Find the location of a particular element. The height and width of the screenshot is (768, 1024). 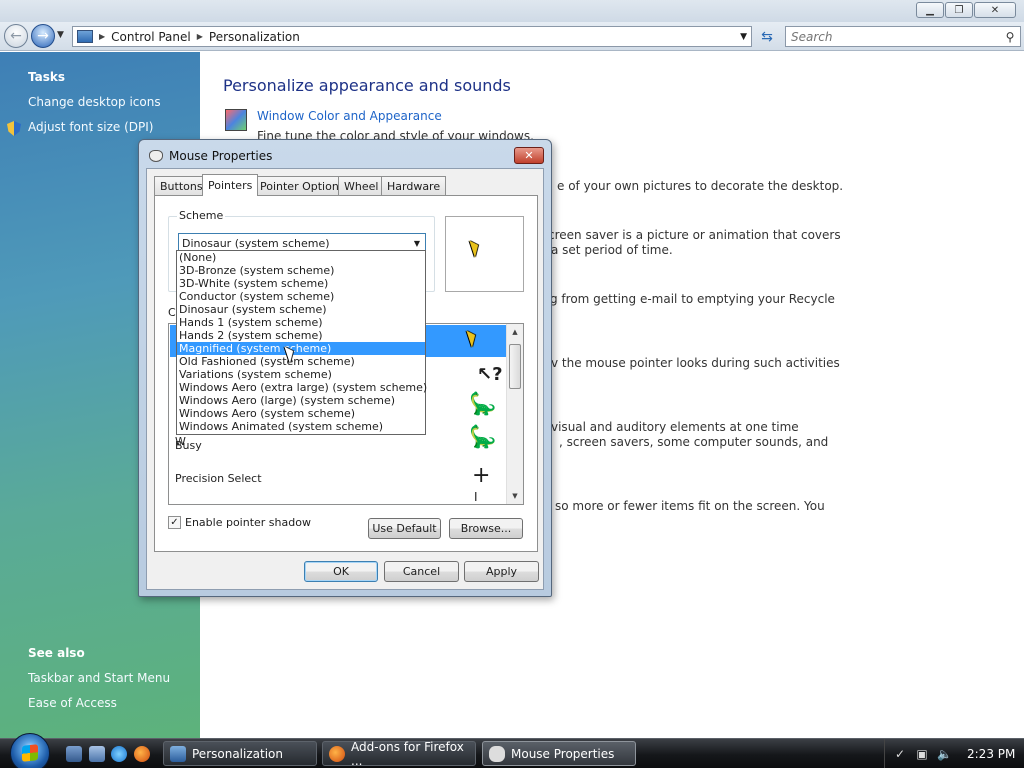

scheme-option: Windows Aero (system scheme) is located at coordinates (301, 413).